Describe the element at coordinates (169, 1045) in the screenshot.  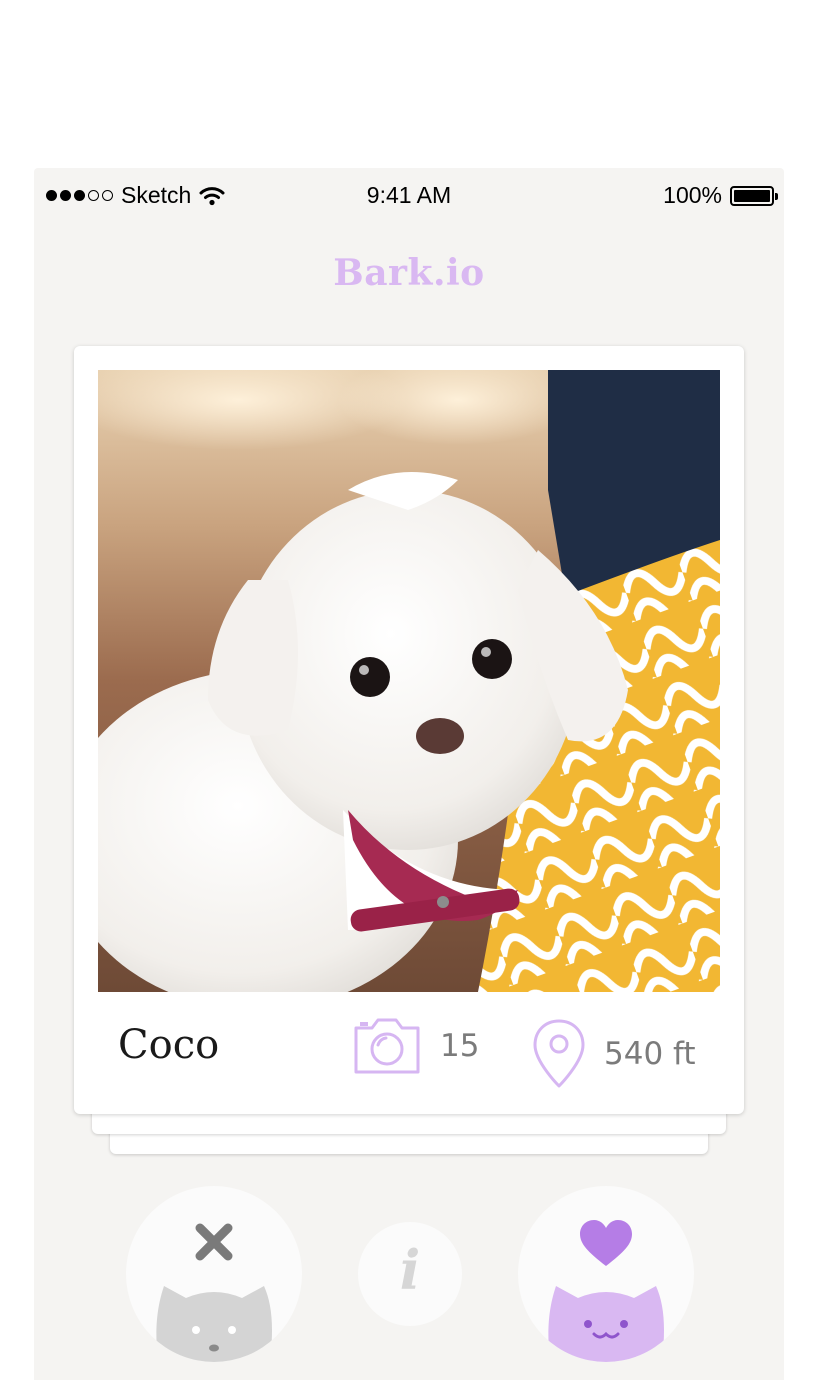
I see `dog-name: Coco` at that location.